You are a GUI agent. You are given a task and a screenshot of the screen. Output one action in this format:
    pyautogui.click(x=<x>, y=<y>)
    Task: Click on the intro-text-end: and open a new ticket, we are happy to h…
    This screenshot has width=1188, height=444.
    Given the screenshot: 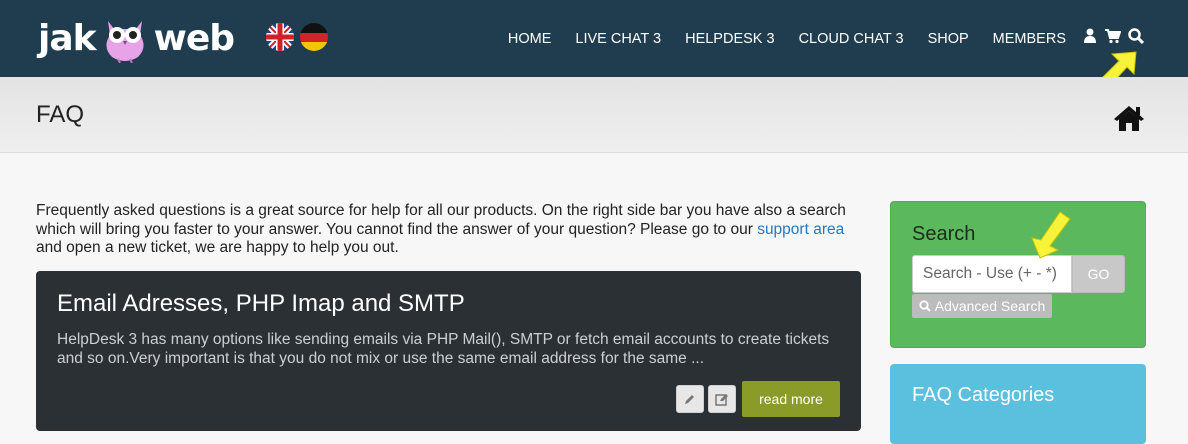 What is the action you would take?
    pyautogui.click(x=217, y=247)
    